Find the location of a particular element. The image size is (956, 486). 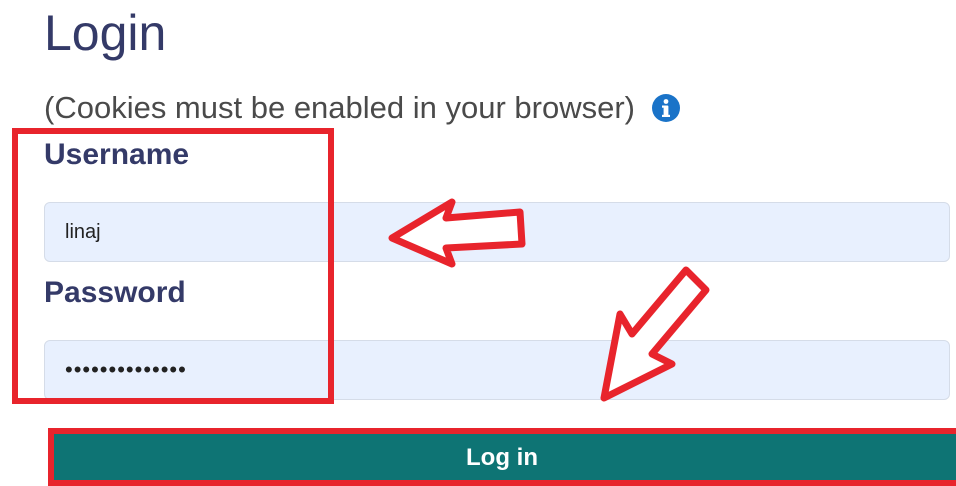

info-icon is located at coordinates (666, 108).